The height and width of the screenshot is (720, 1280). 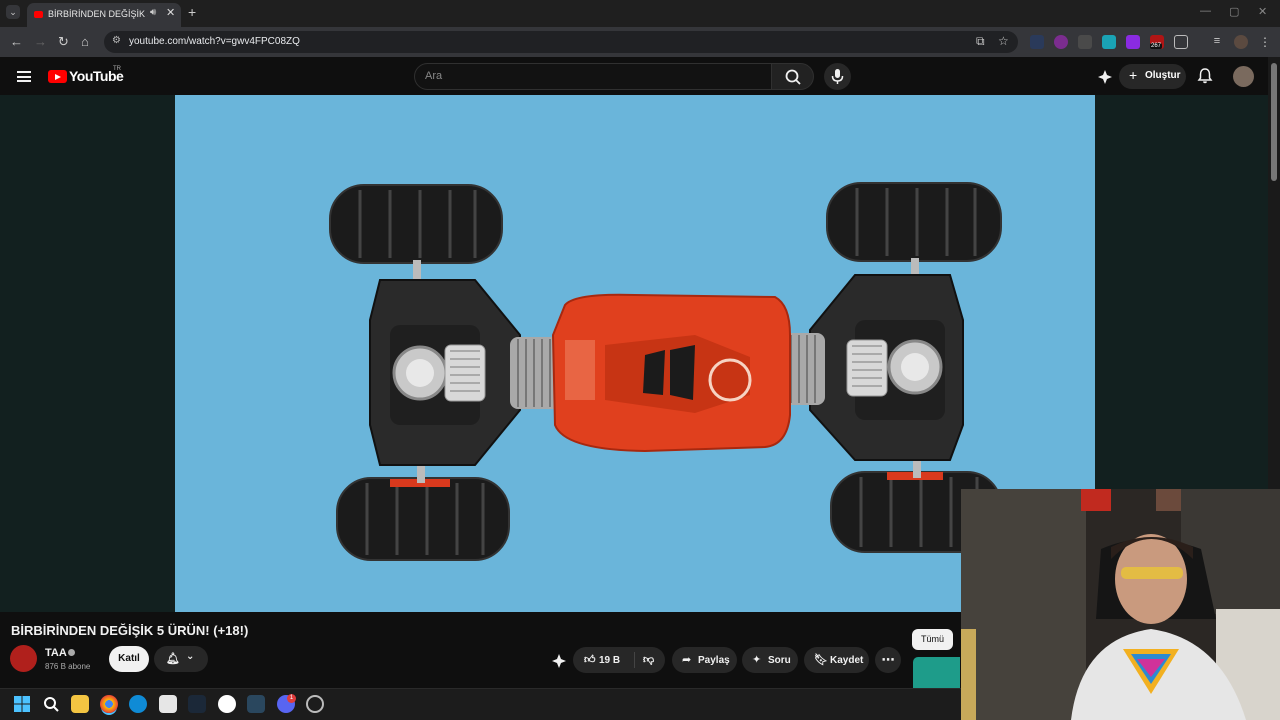 What do you see at coordinates (1265, 42) in the screenshot?
I see `browser-menu-icon: ⋮` at bounding box center [1265, 42].